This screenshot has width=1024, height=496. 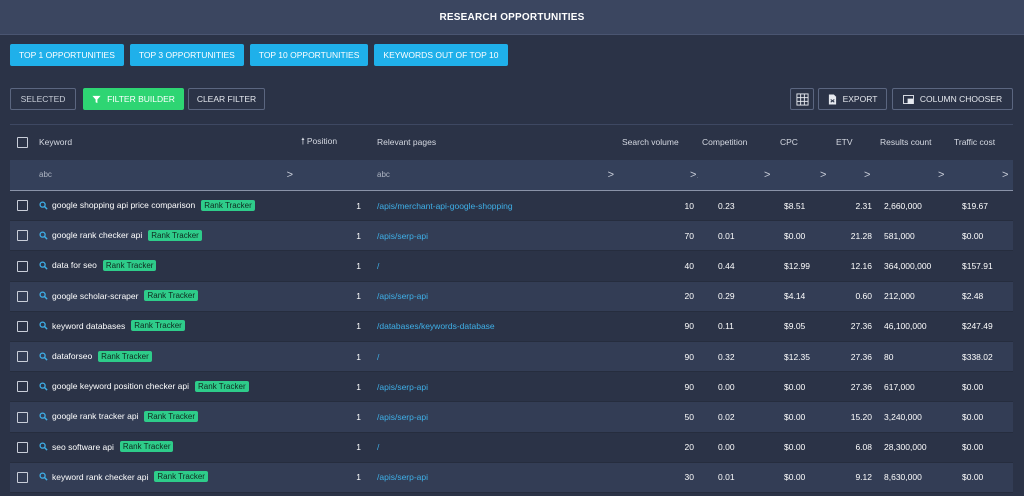 What do you see at coordinates (767, 175) in the screenshot?
I see `filter-operator-competition: >` at bounding box center [767, 175].